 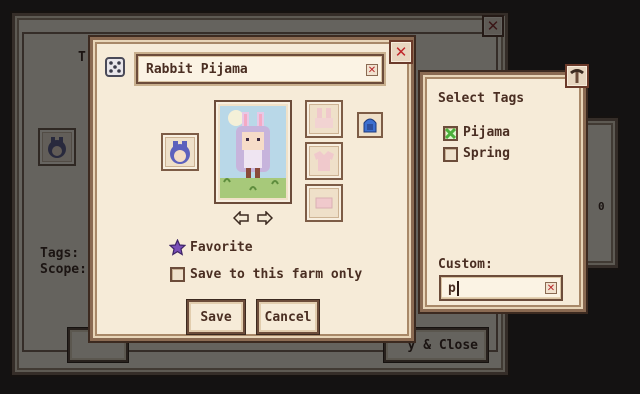 I want to click on background-tags-label: Tags: C, so click(x=67, y=253).